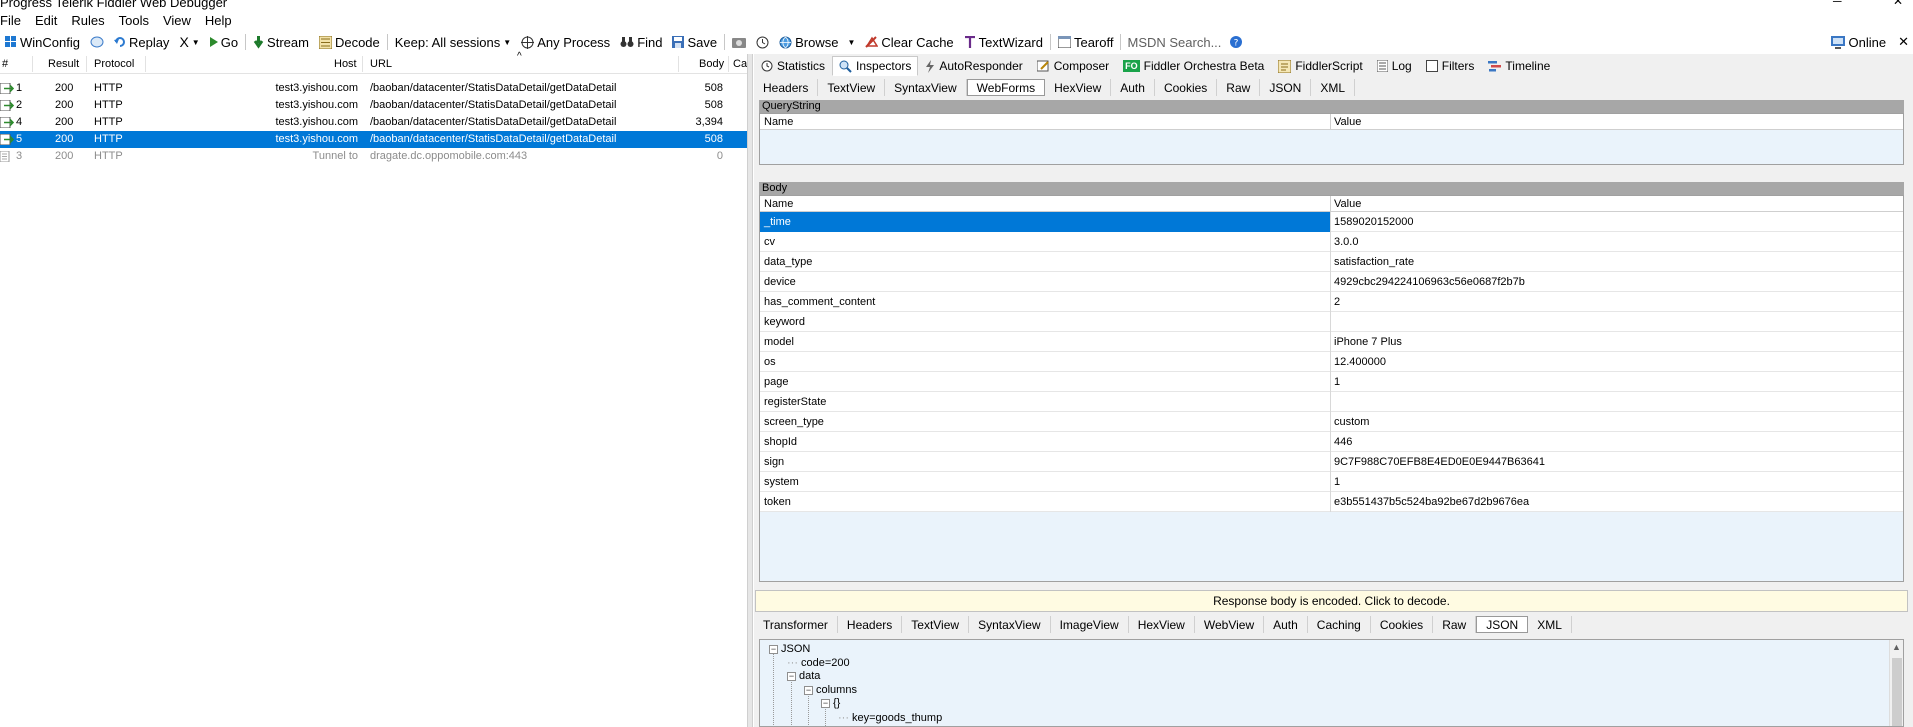 Image resolution: width=1913 pixels, height=727 pixels. I want to click on body-row: registerState, so click(1331, 402).